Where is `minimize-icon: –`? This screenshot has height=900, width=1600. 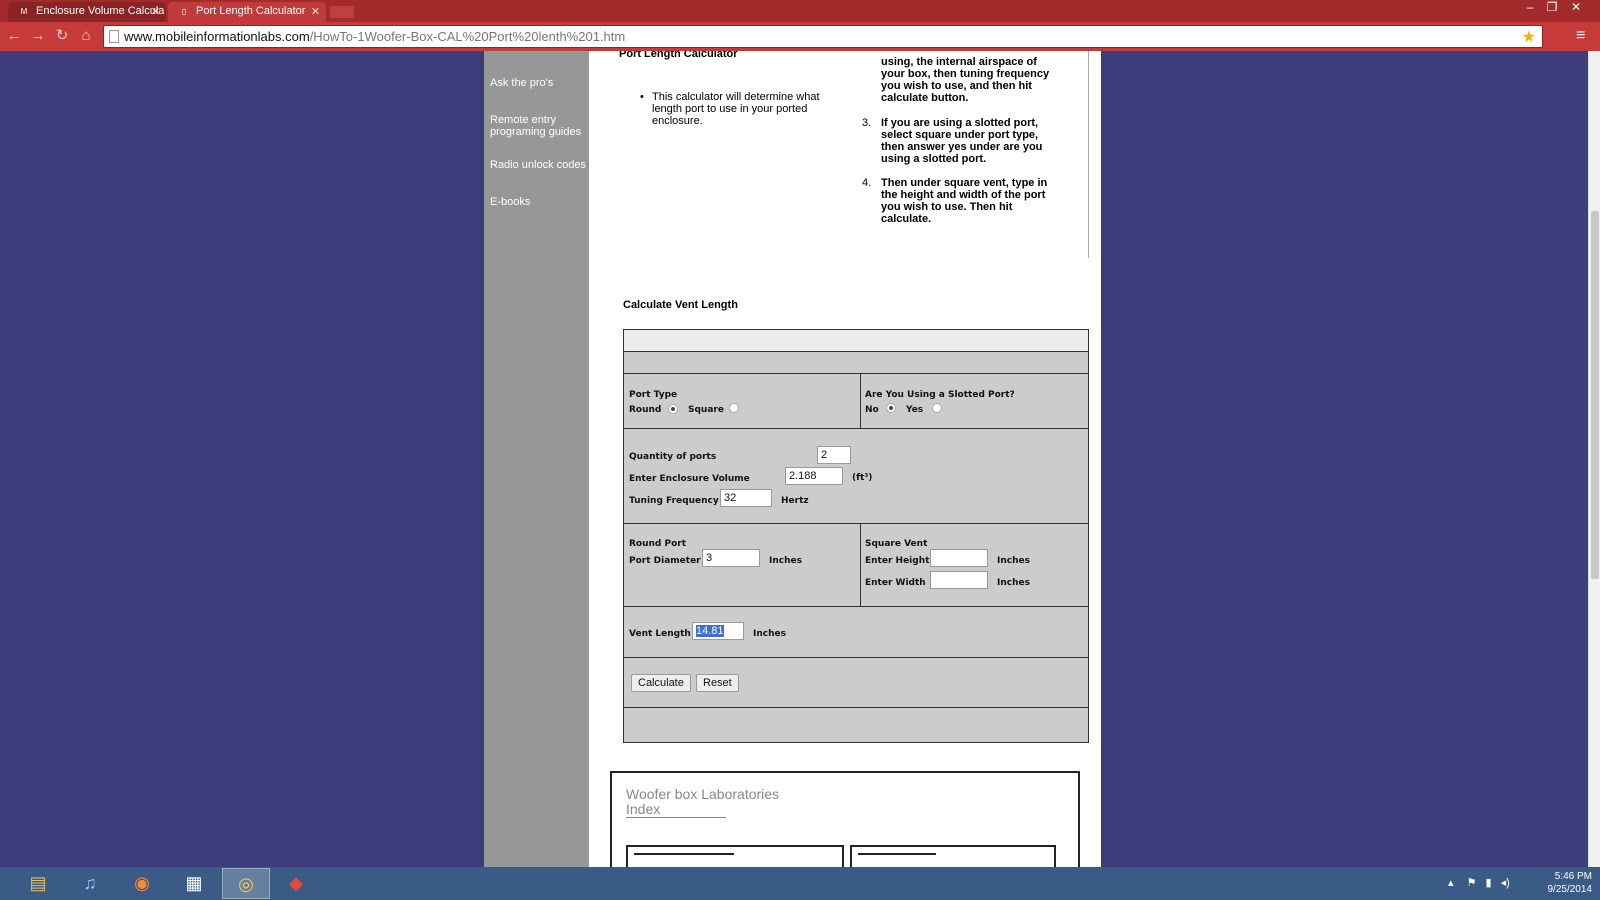 minimize-icon: – is located at coordinates (1530, 8).